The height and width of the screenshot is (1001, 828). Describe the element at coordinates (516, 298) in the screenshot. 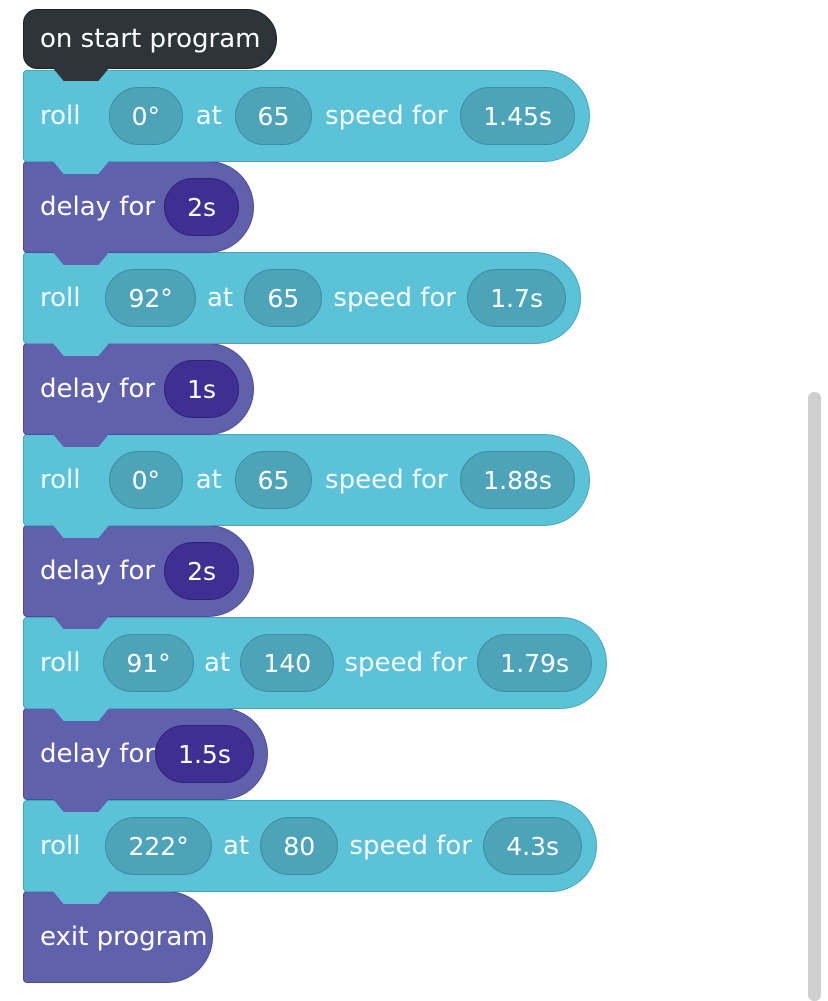

I see `duration-input: 1.7s` at that location.